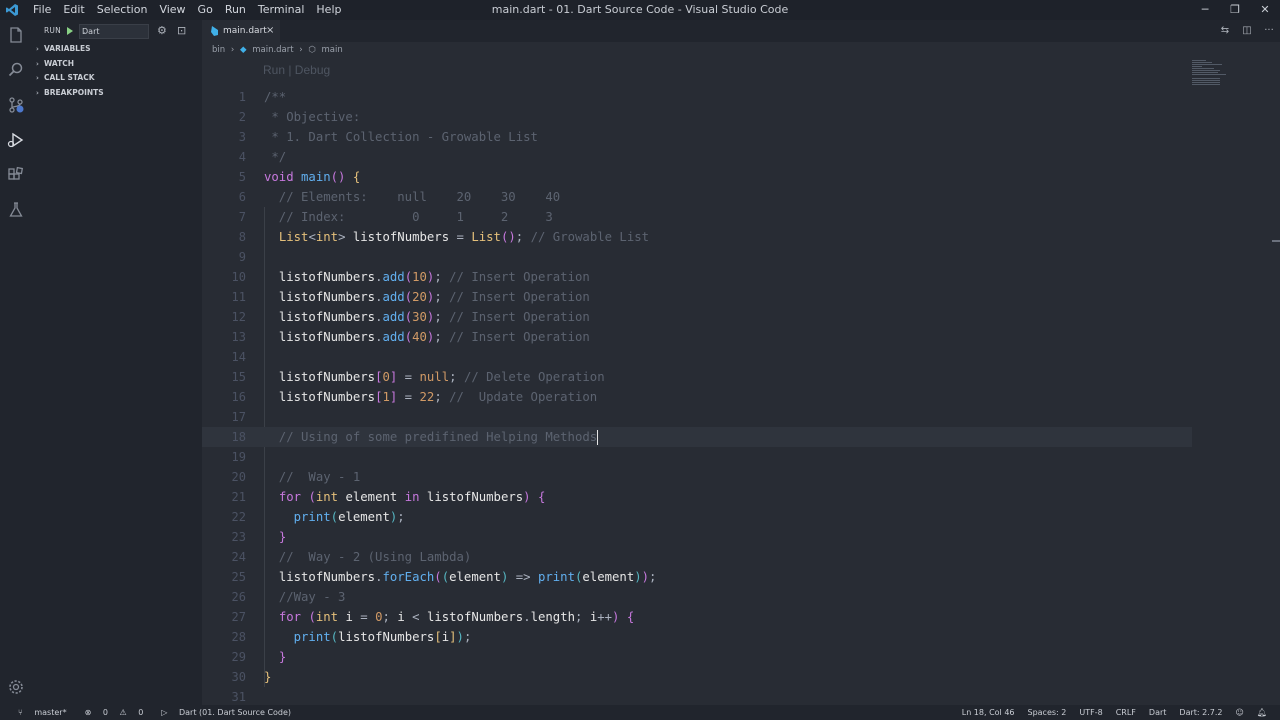  I want to click on more-actions-icon: ···, so click(1269, 31).